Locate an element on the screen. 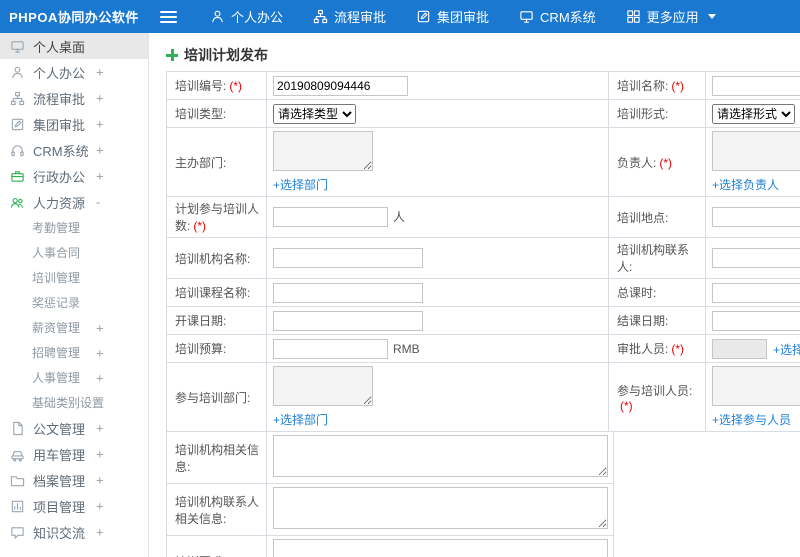 This screenshot has width=800, height=557. org-contact-info-textarea is located at coordinates (440, 508).